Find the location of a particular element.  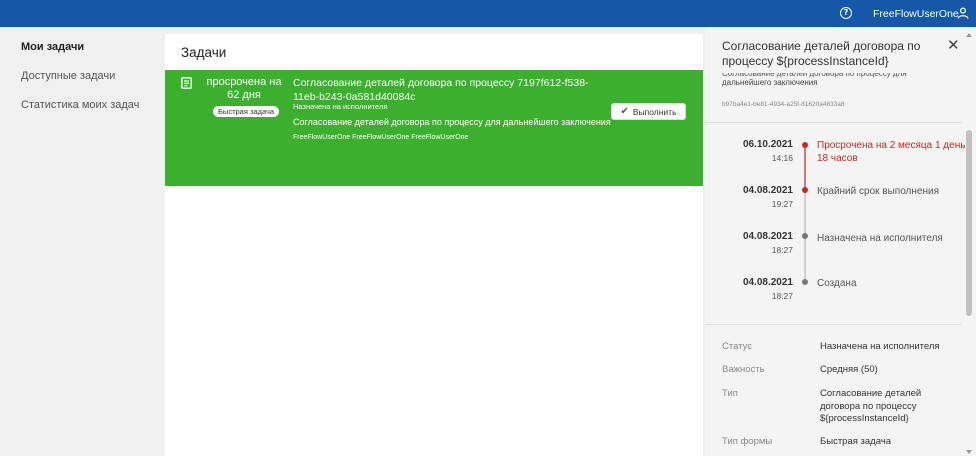

property-value: Назначена на исполнителя is located at coordinates (880, 346).